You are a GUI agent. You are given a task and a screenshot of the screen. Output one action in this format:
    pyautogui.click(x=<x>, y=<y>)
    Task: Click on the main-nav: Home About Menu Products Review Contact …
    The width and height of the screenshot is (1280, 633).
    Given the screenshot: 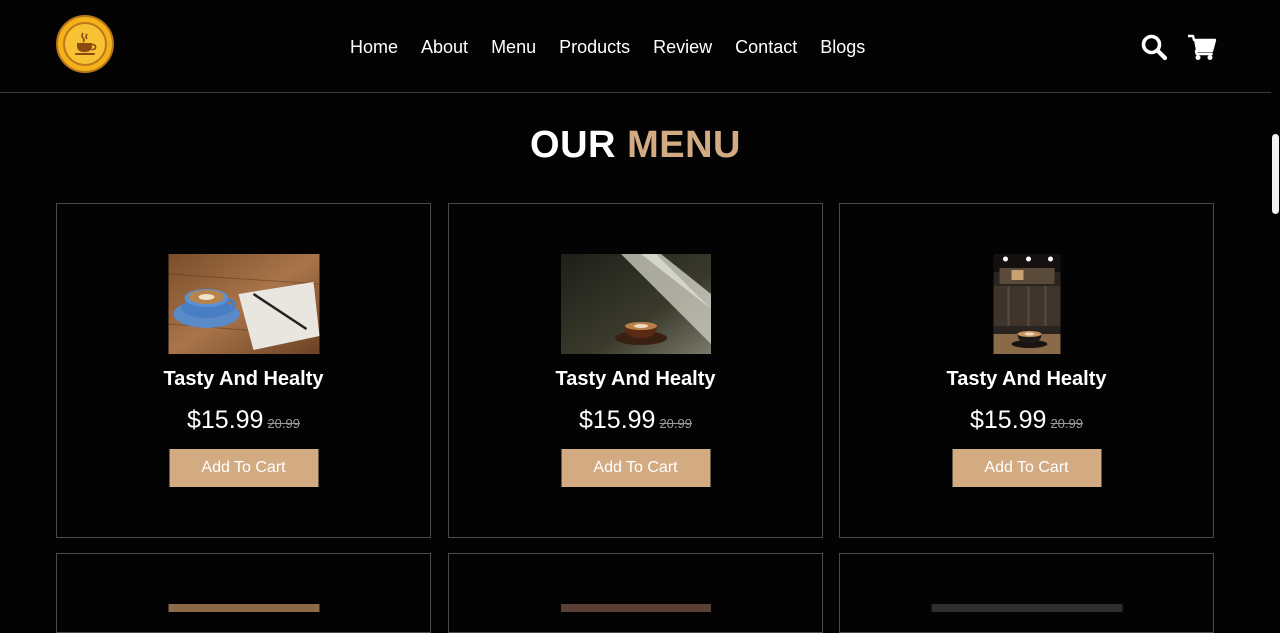 What is the action you would take?
    pyautogui.click(x=619, y=47)
    